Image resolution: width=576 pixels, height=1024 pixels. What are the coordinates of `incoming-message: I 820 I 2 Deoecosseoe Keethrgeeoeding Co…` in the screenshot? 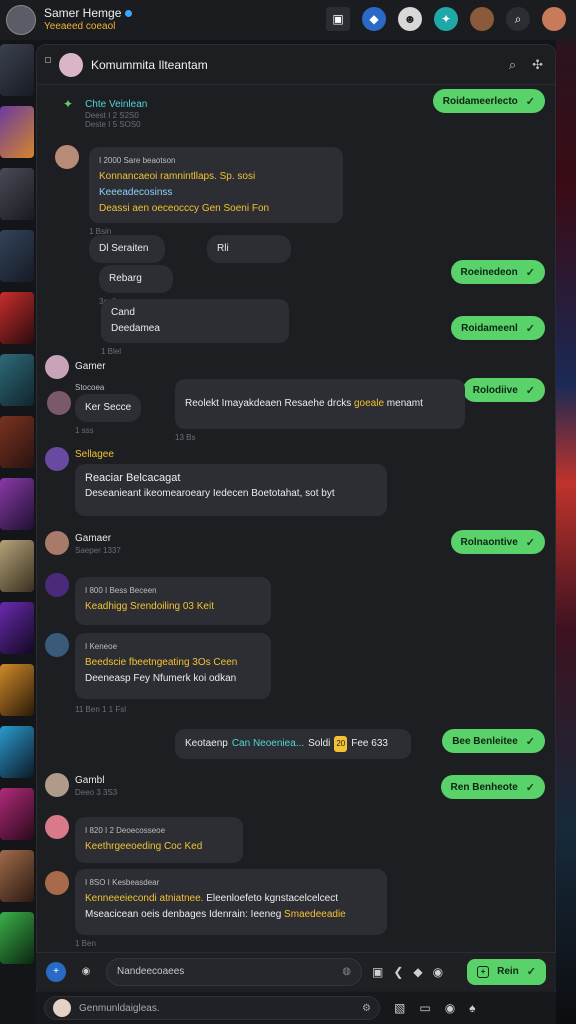 It's located at (159, 840).